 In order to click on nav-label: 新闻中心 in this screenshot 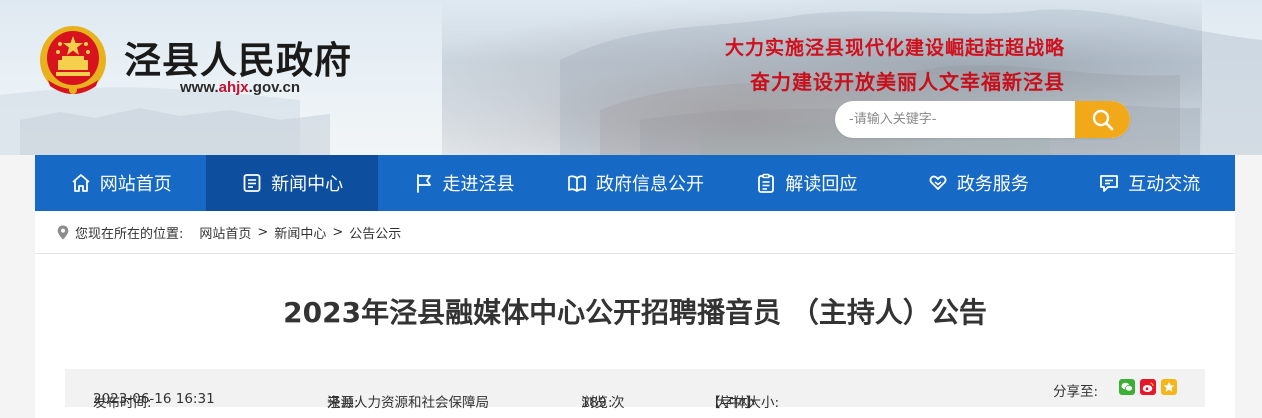, I will do `click(307, 184)`.